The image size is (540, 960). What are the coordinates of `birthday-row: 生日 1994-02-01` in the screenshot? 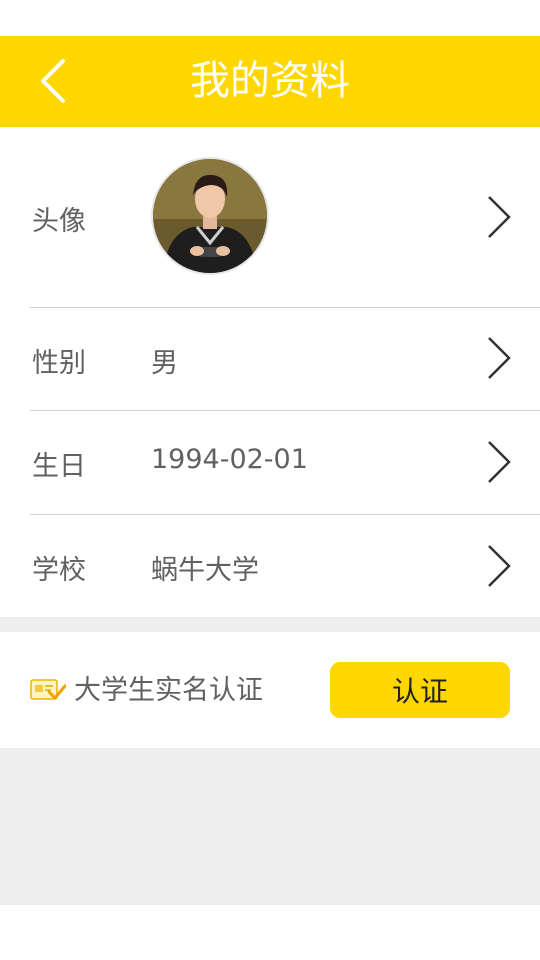 It's located at (270, 462).